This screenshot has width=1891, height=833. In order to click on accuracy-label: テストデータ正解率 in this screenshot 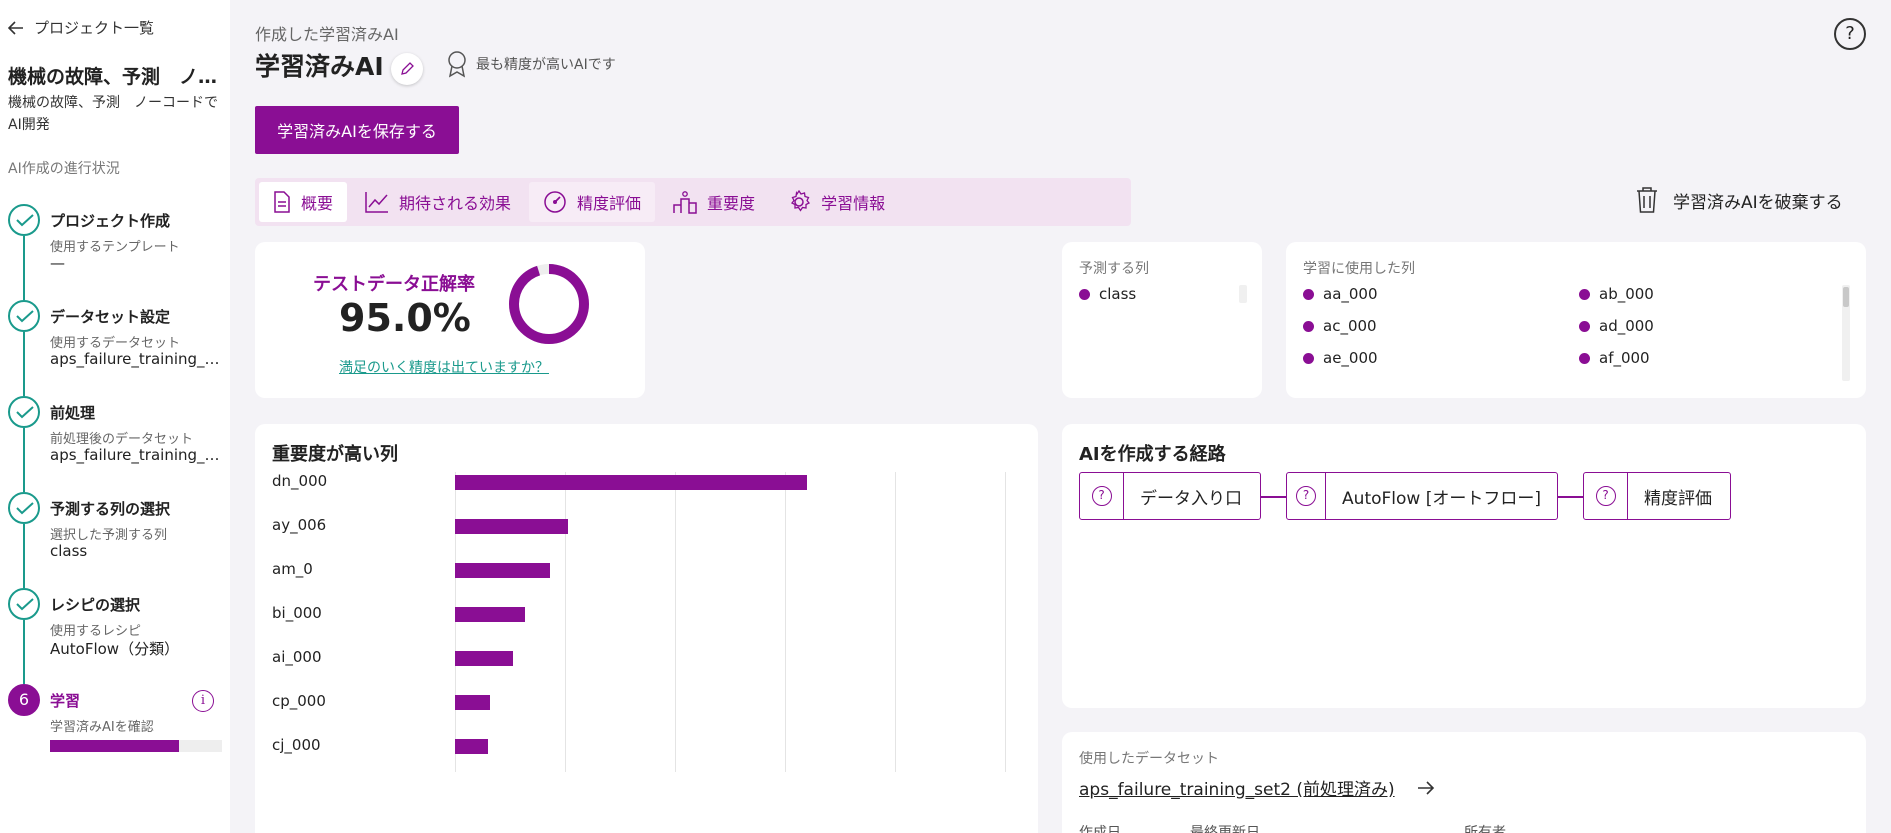, I will do `click(394, 284)`.